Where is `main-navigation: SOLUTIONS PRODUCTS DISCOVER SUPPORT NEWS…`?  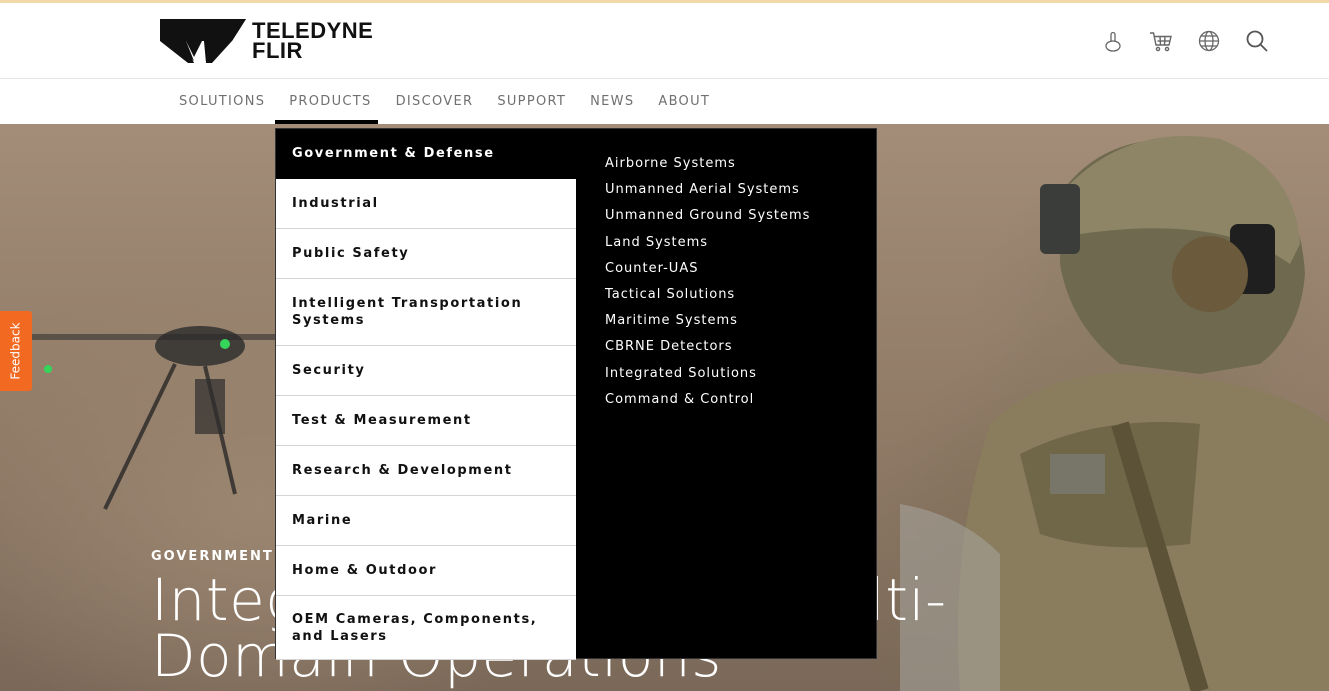 main-navigation: SOLUTIONS PRODUCTS DISCOVER SUPPORT NEWS… is located at coordinates (664, 101).